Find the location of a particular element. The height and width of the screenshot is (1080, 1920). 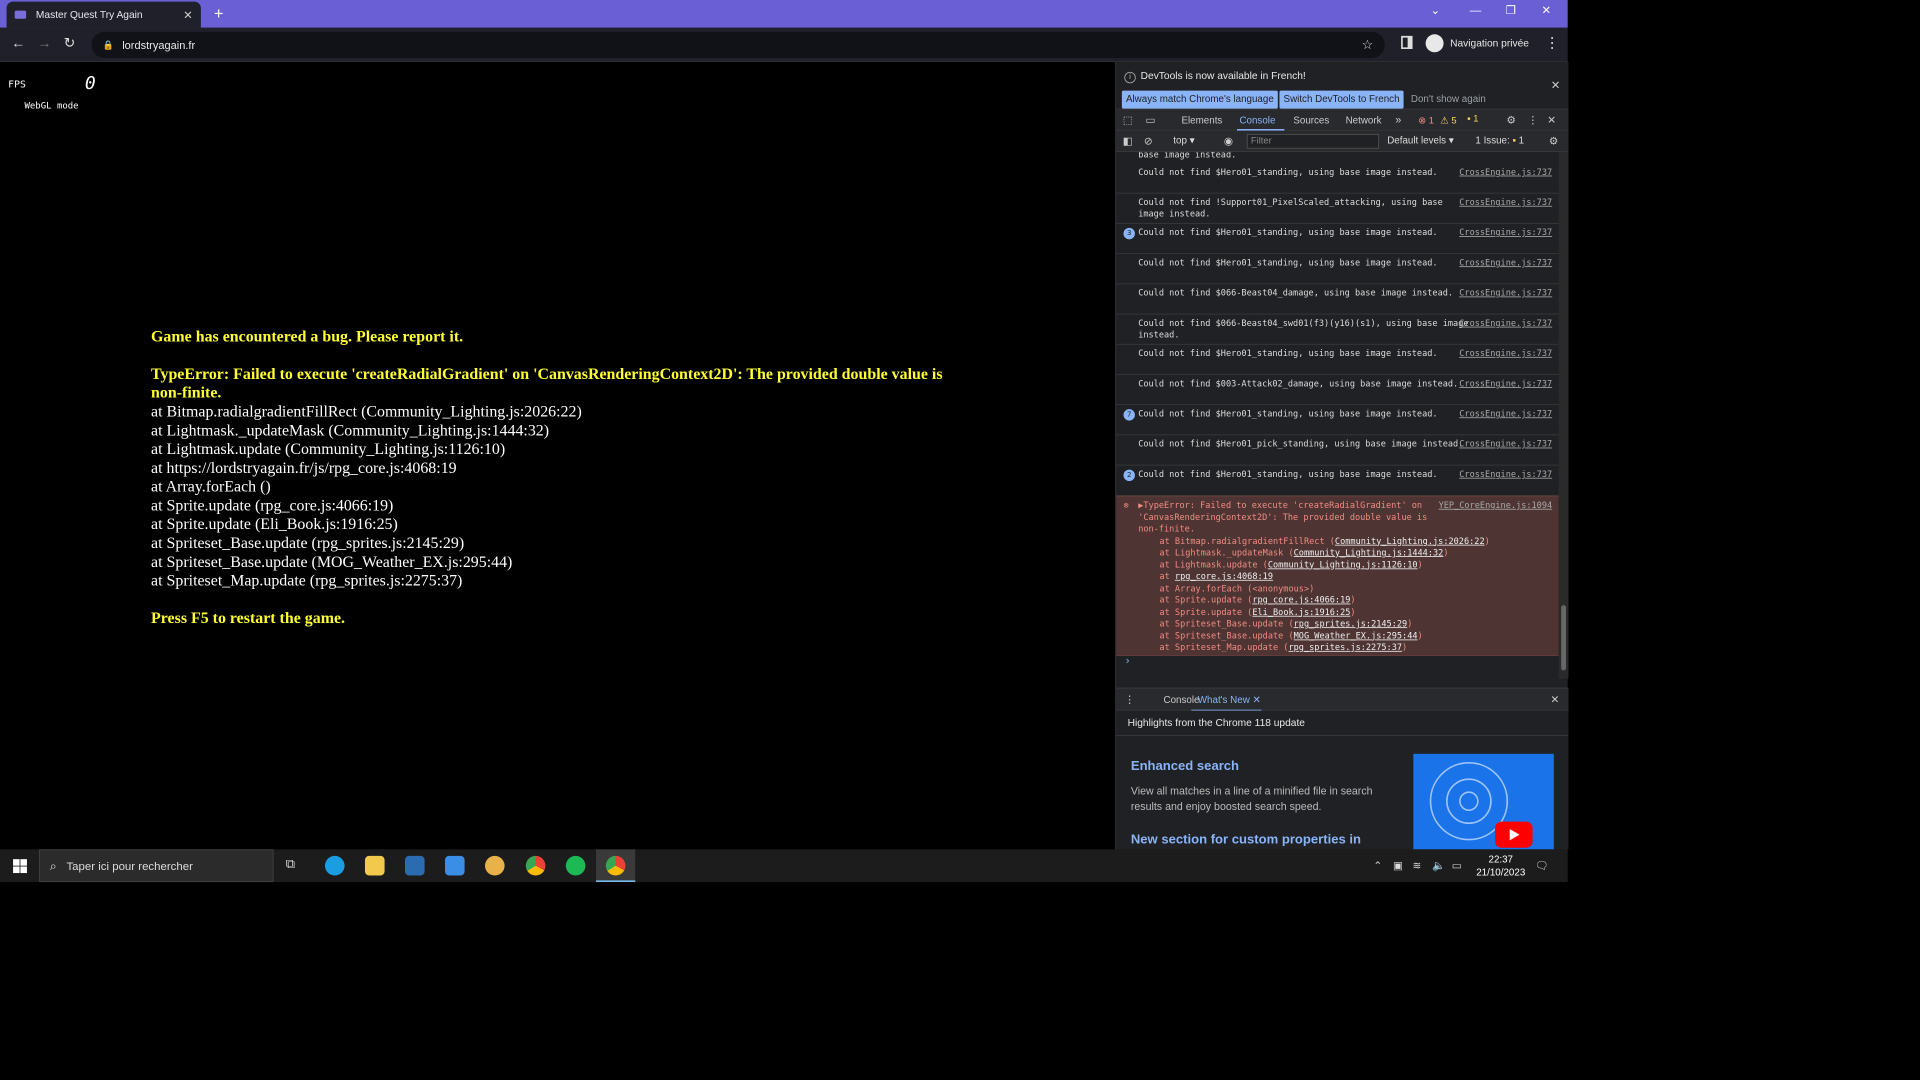

minimize-button: — is located at coordinates (1475, 9).